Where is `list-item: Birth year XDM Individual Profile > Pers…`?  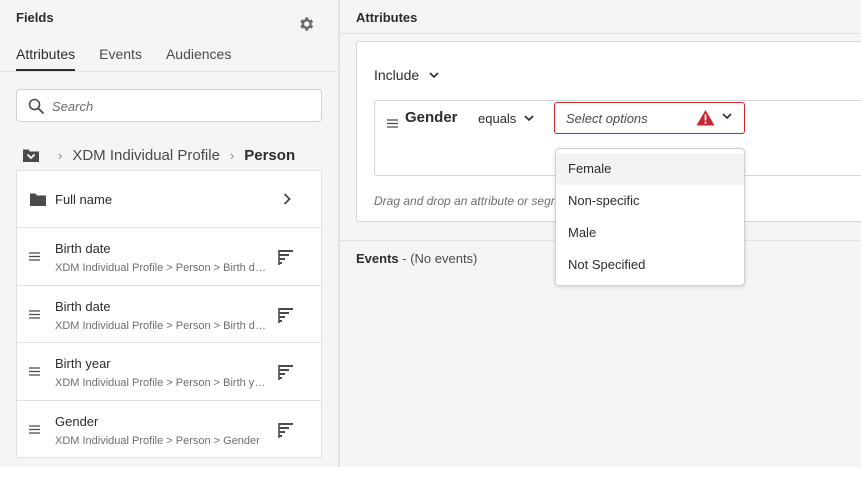 list-item: Birth year XDM Individual Profile > Pers… is located at coordinates (169, 372).